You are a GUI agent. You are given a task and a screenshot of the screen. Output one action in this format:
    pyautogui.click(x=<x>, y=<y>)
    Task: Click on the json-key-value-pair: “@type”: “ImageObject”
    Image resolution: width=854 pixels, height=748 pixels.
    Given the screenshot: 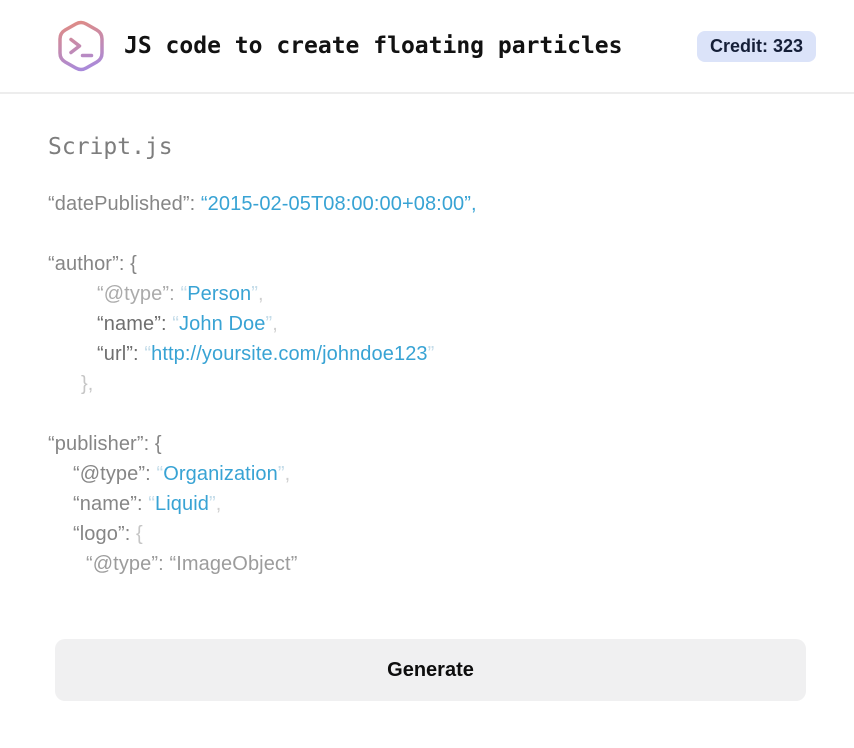 What is the action you would take?
    pyautogui.click(x=192, y=564)
    